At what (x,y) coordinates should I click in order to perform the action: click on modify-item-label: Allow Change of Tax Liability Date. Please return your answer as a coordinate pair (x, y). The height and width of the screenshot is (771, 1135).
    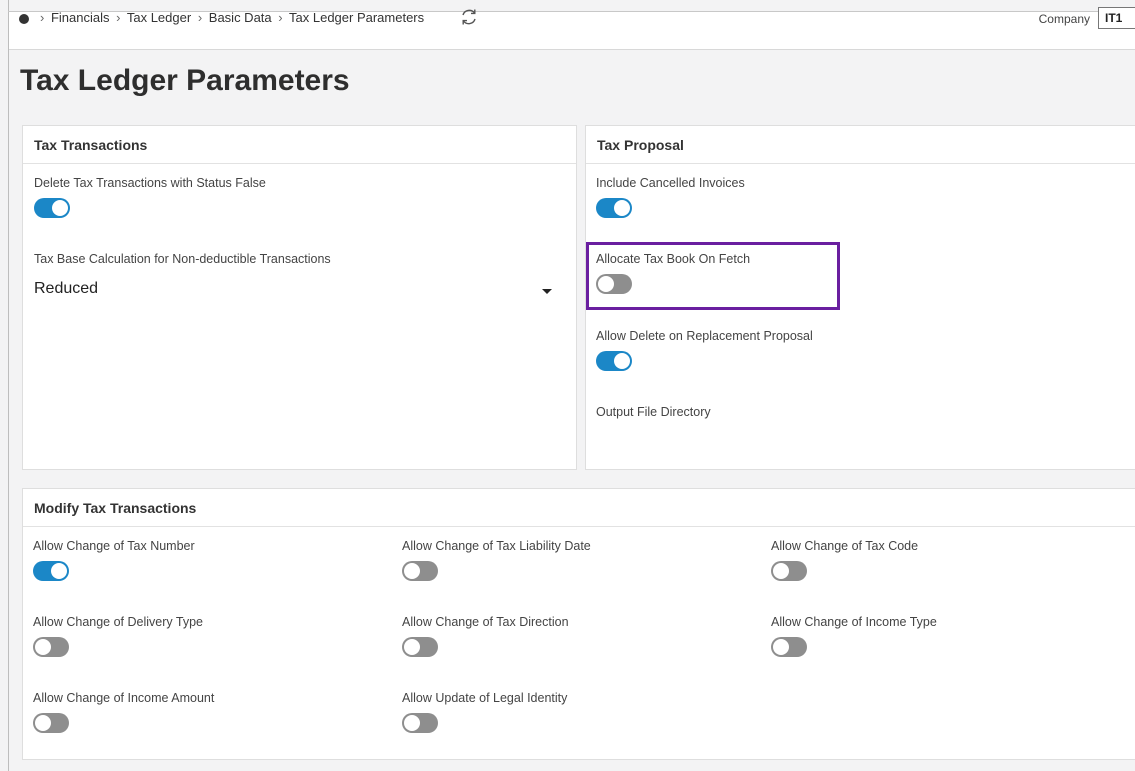
    Looking at the image, I should click on (496, 546).